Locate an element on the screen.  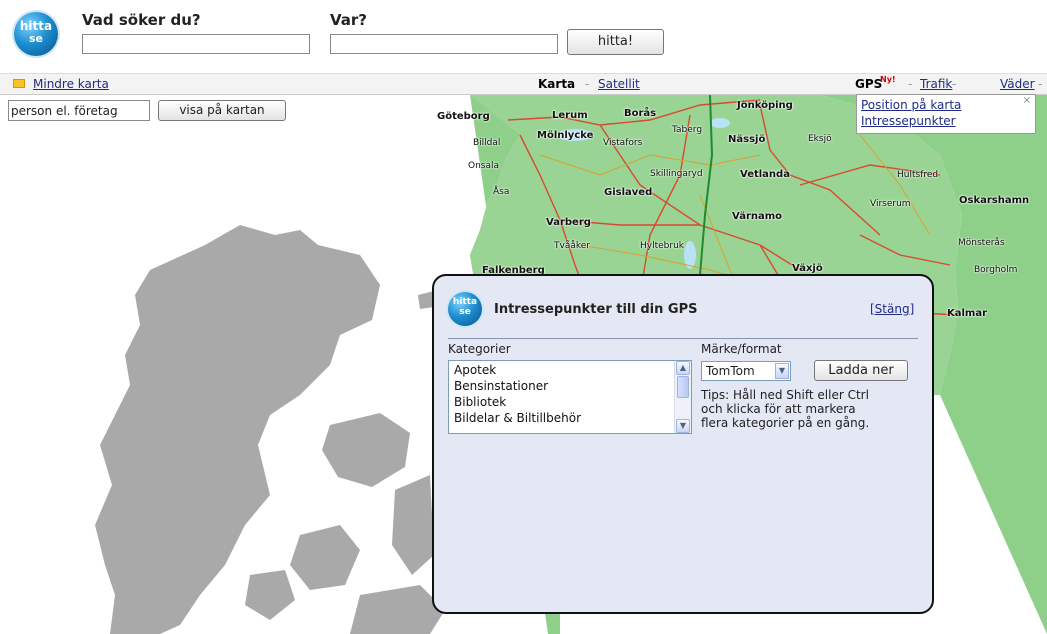
tips-line: och klicka för att markera is located at coordinates (778, 409).